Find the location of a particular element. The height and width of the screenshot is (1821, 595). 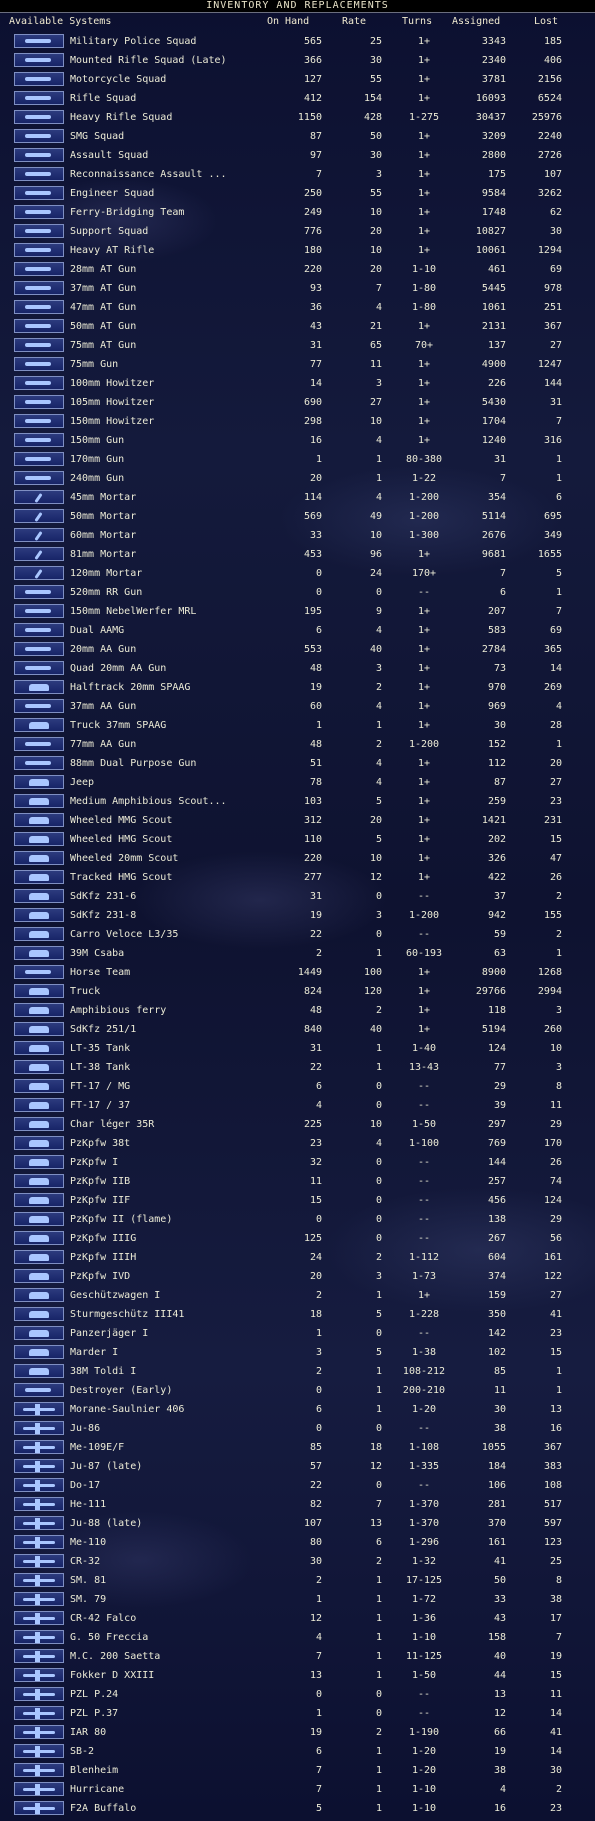

system-row: Jeep 78 4 1+ 87 27 is located at coordinates (297, 782).